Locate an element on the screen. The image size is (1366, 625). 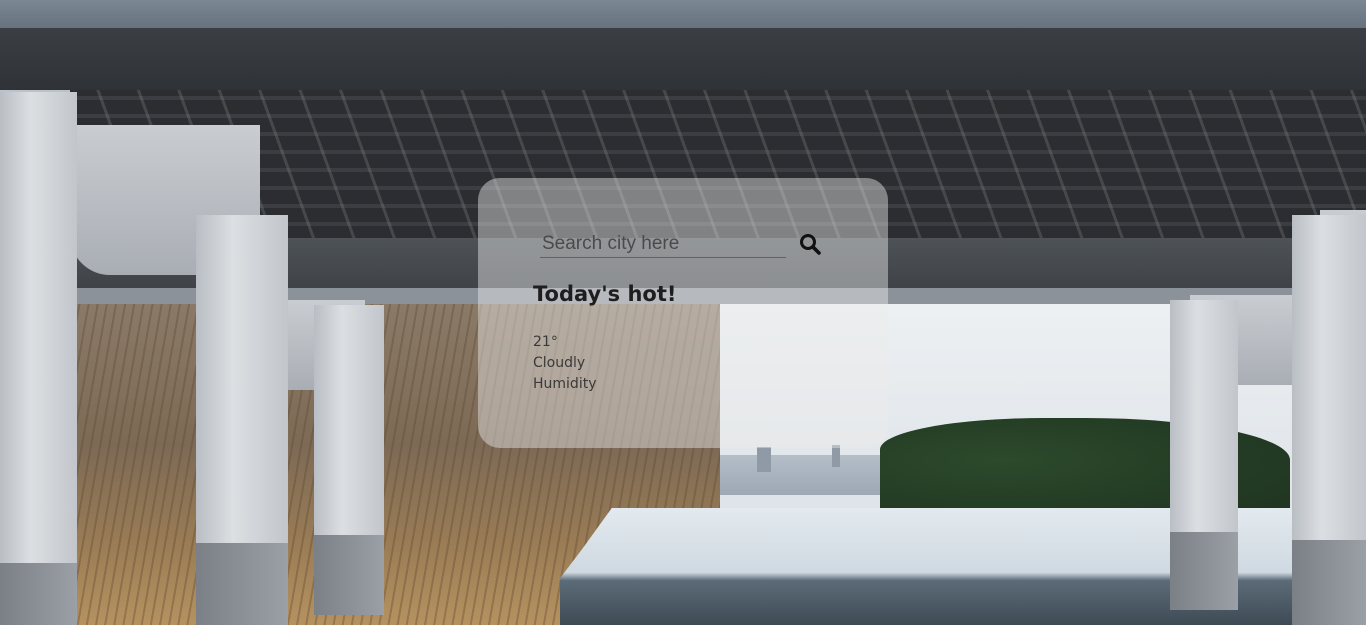
weather-headline: Today's hot! is located at coordinates (605, 294).